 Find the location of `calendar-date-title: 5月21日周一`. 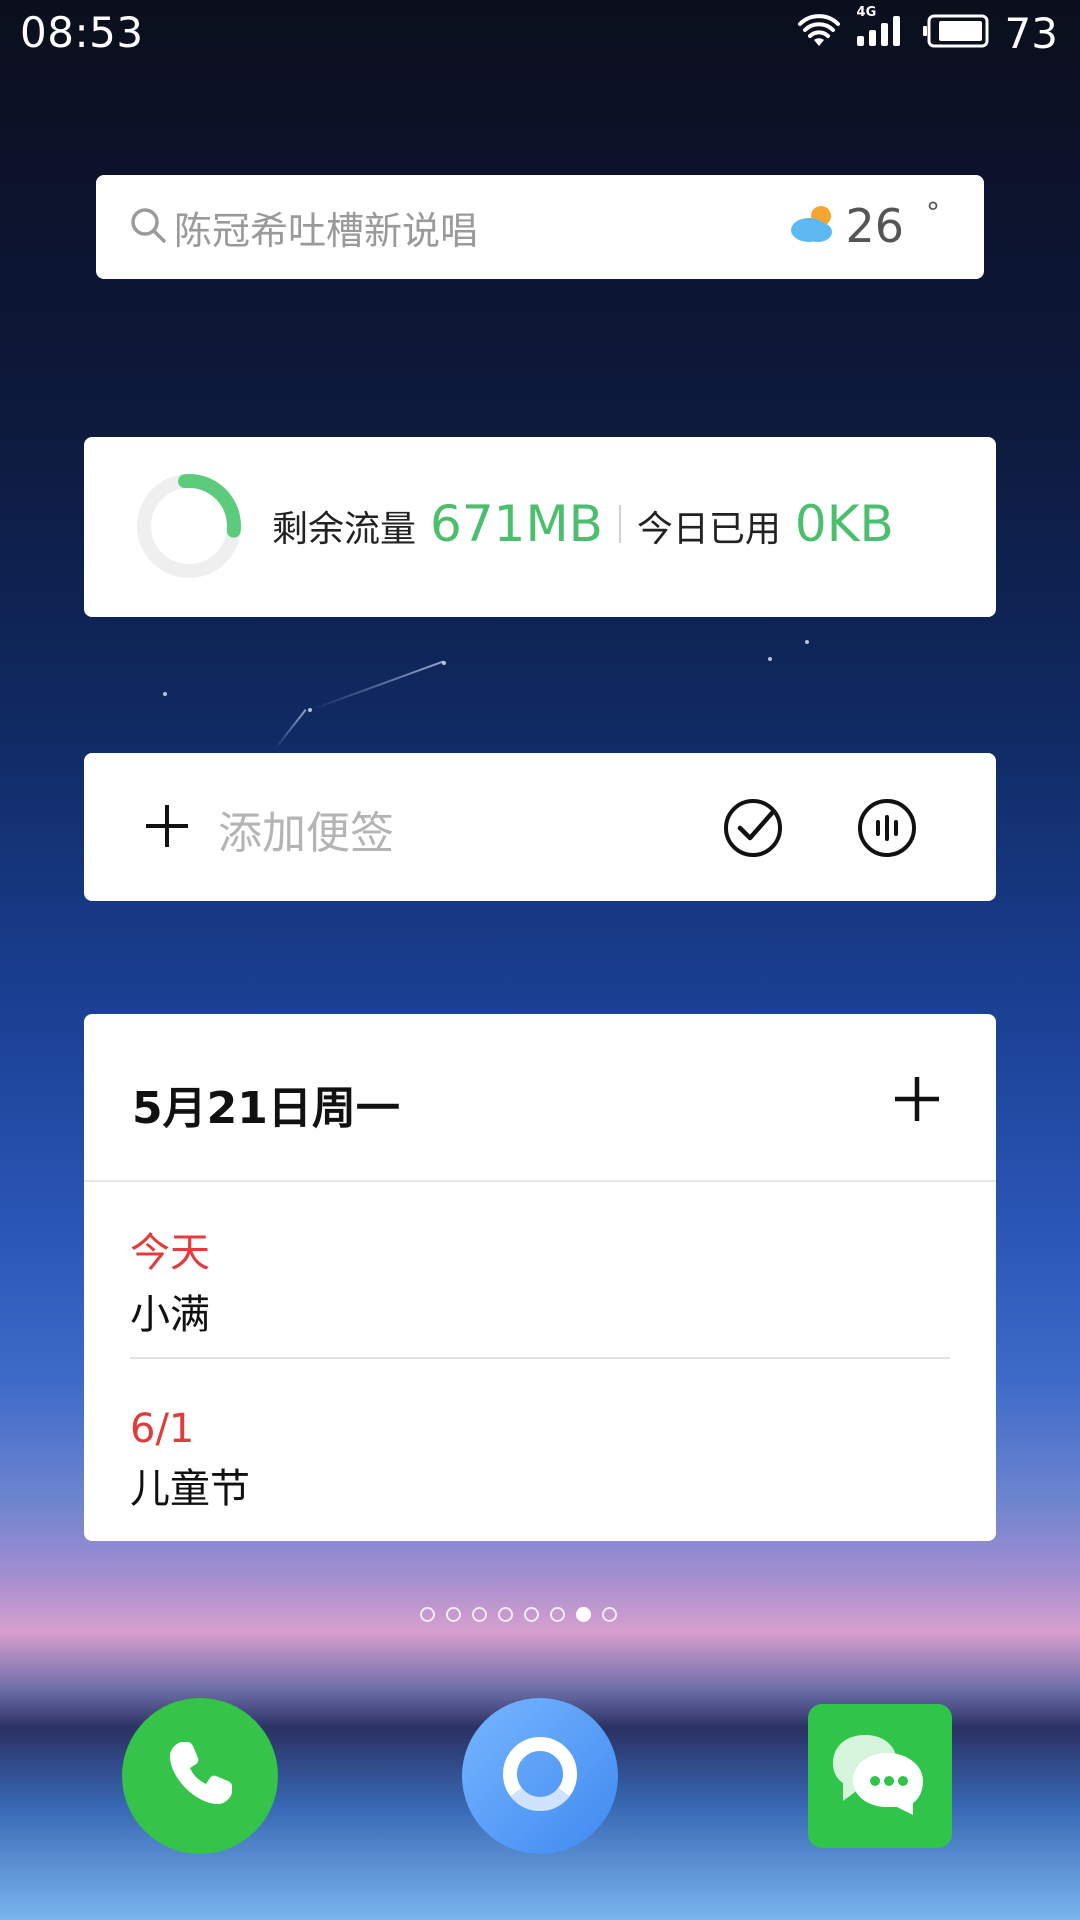

calendar-date-title: 5月21日周一 is located at coordinates (266, 1108).